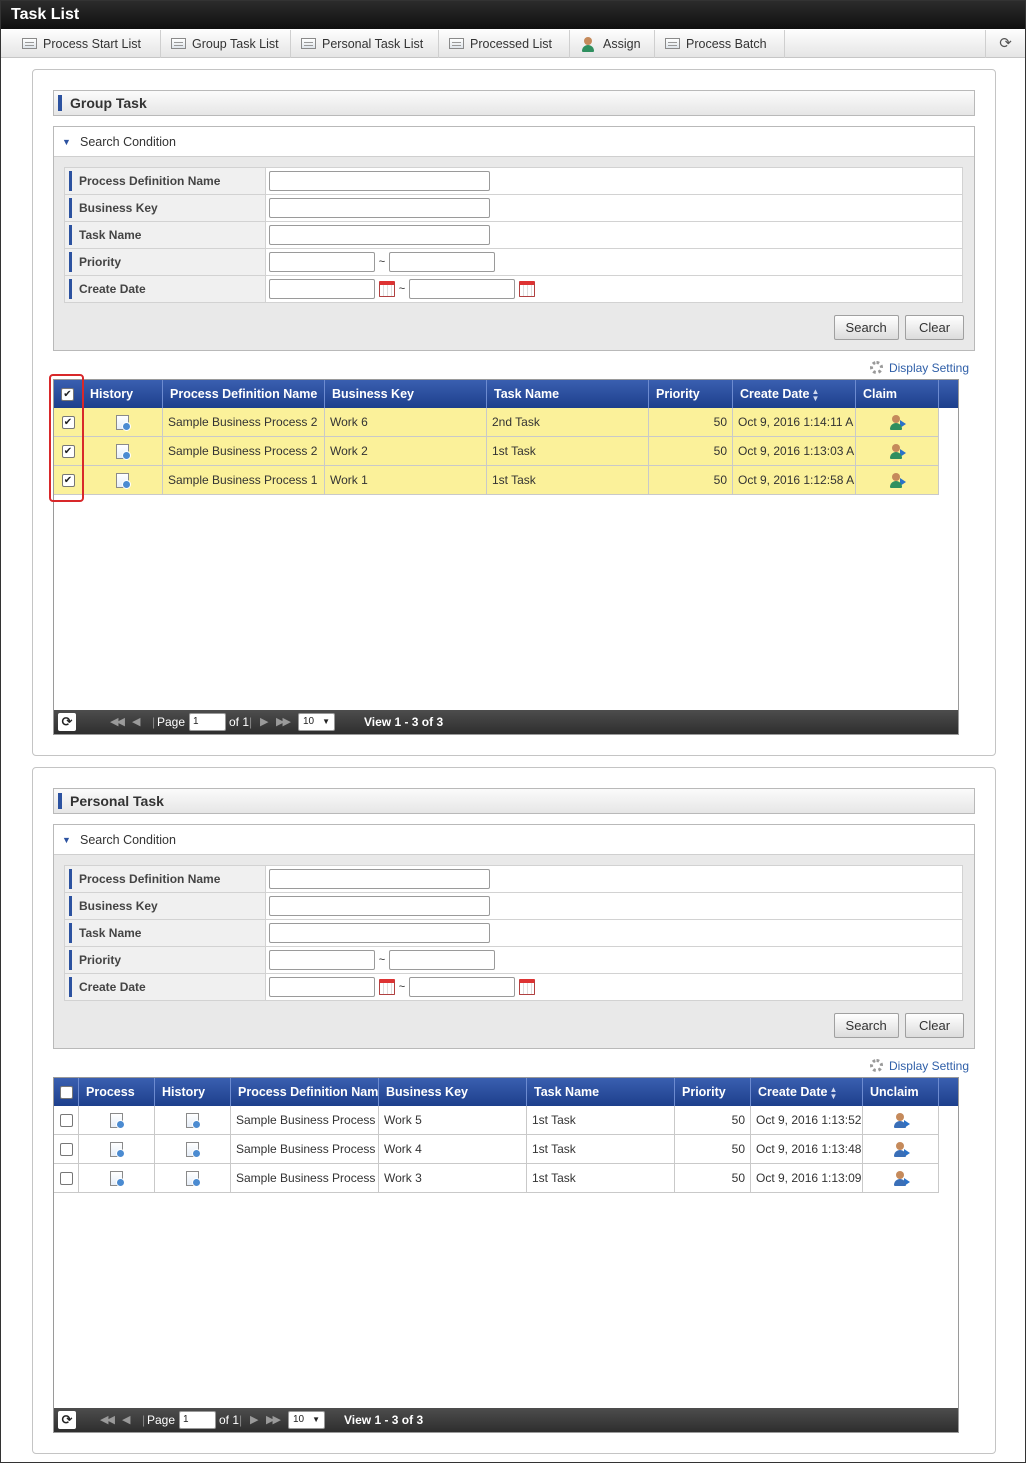 This screenshot has width=1026, height=1463. Describe the element at coordinates (406, 394) in the screenshot. I see `col-business-key: Business Key` at that location.